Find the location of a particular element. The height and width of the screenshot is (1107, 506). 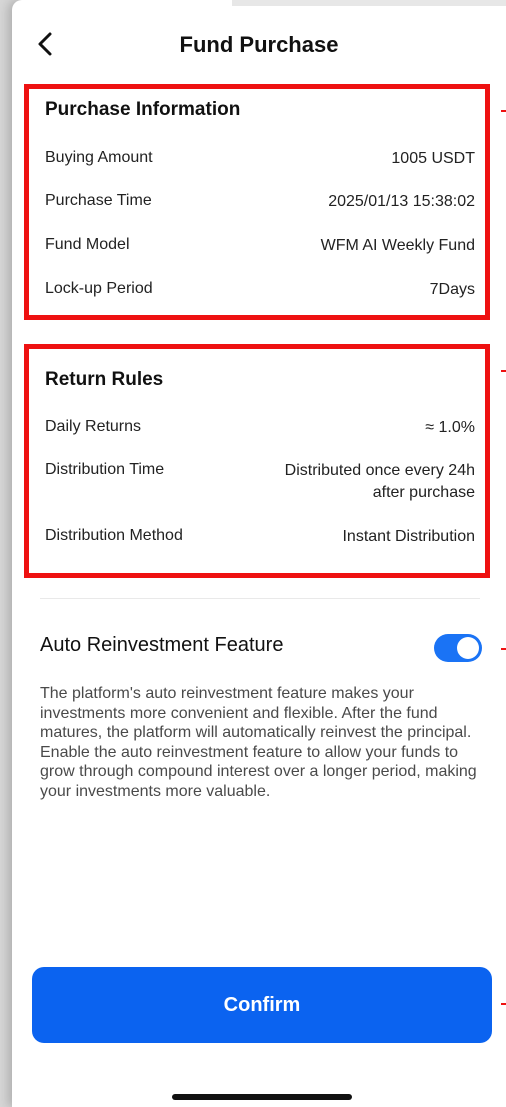

lock-up-period-label: Lock-up Period is located at coordinates (99, 288).